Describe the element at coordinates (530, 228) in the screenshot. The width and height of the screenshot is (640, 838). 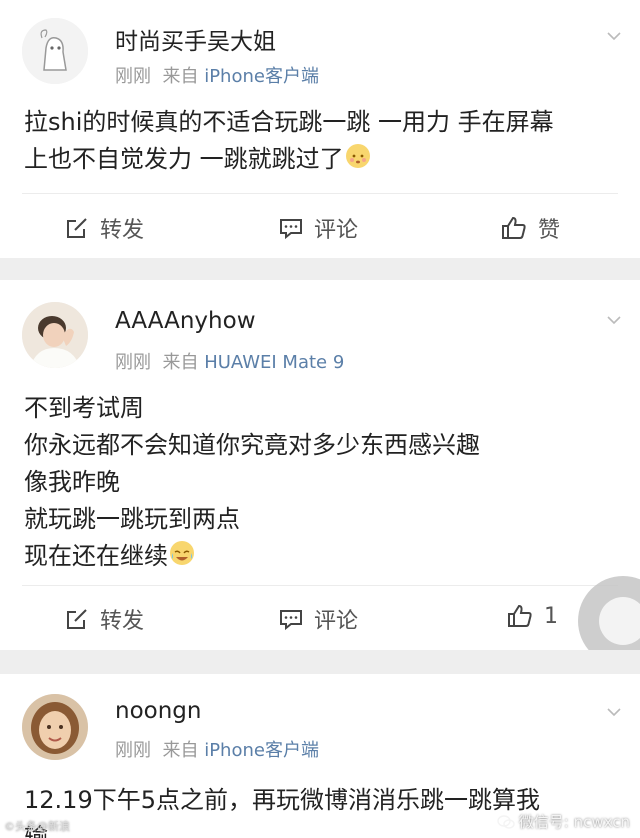
I see `like-button: 赞` at that location.